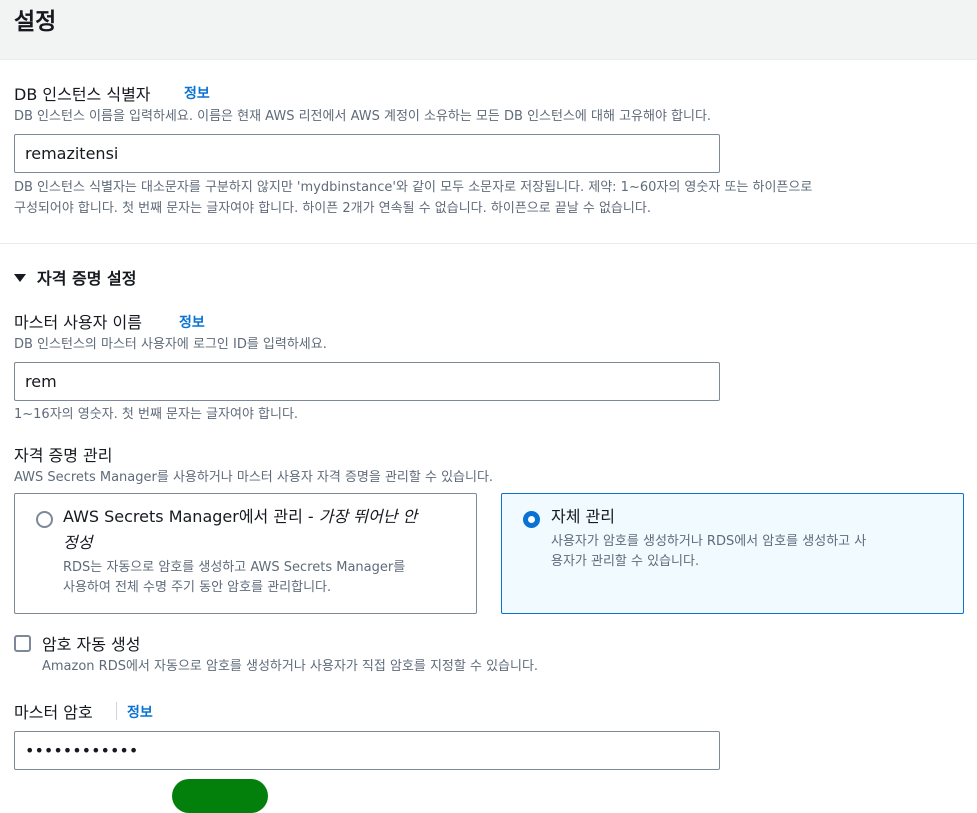 This screenshot has height=813, width=977. Describe the element at coordinates (197, 587) in the screenshot. I see `option-secrets-manager-desc-line2: 사용하여 전체 수명 주기 동안 암호를 관리합니다.` at that location.